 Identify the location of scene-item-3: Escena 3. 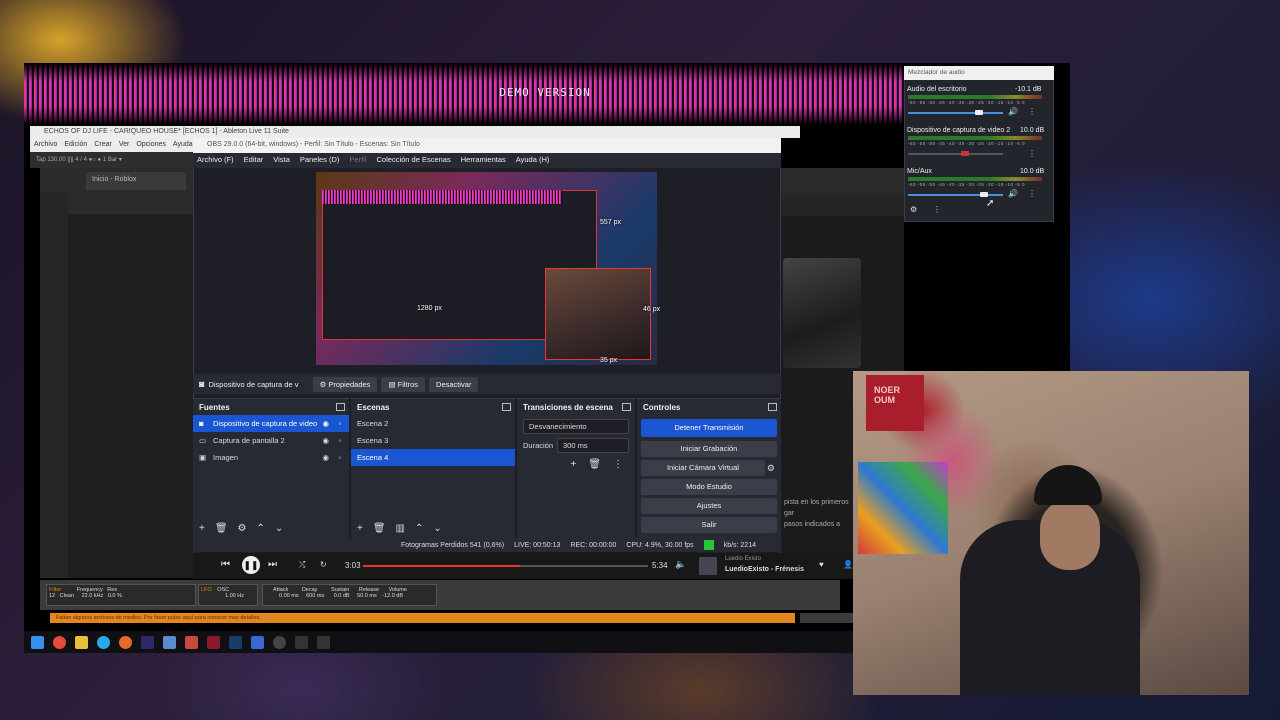
(433, 440).